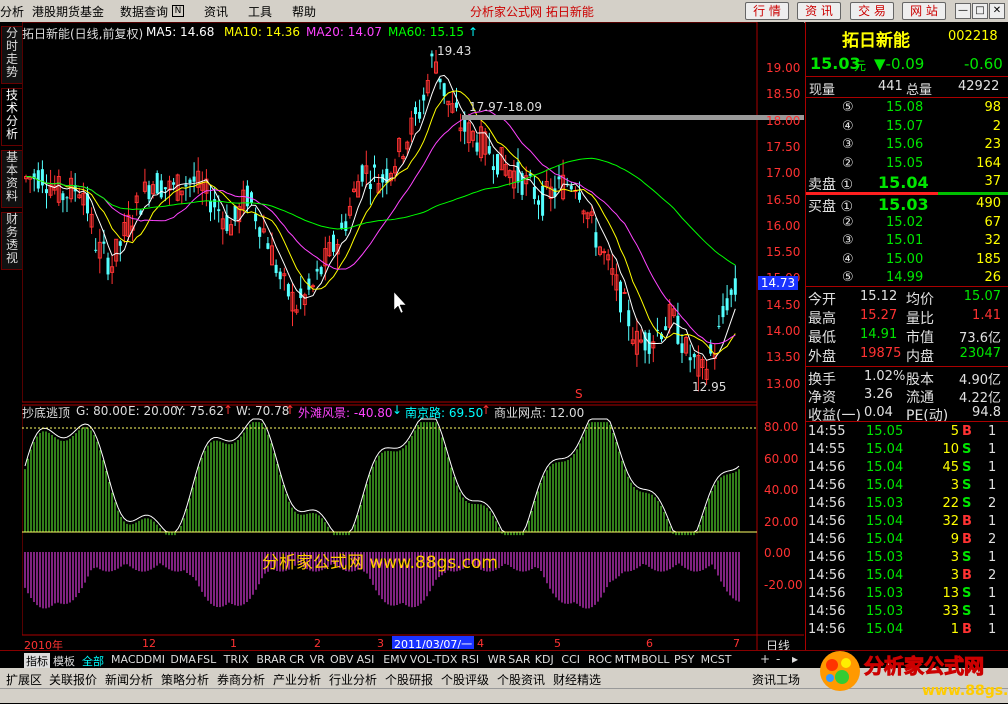 Image resolution: width=1008 pixels, height=704 pixels. What do you see at coordinates (628, 659) in the screenshot?
I see `indicator-tab: MTM` at bounding box center [628, 659].